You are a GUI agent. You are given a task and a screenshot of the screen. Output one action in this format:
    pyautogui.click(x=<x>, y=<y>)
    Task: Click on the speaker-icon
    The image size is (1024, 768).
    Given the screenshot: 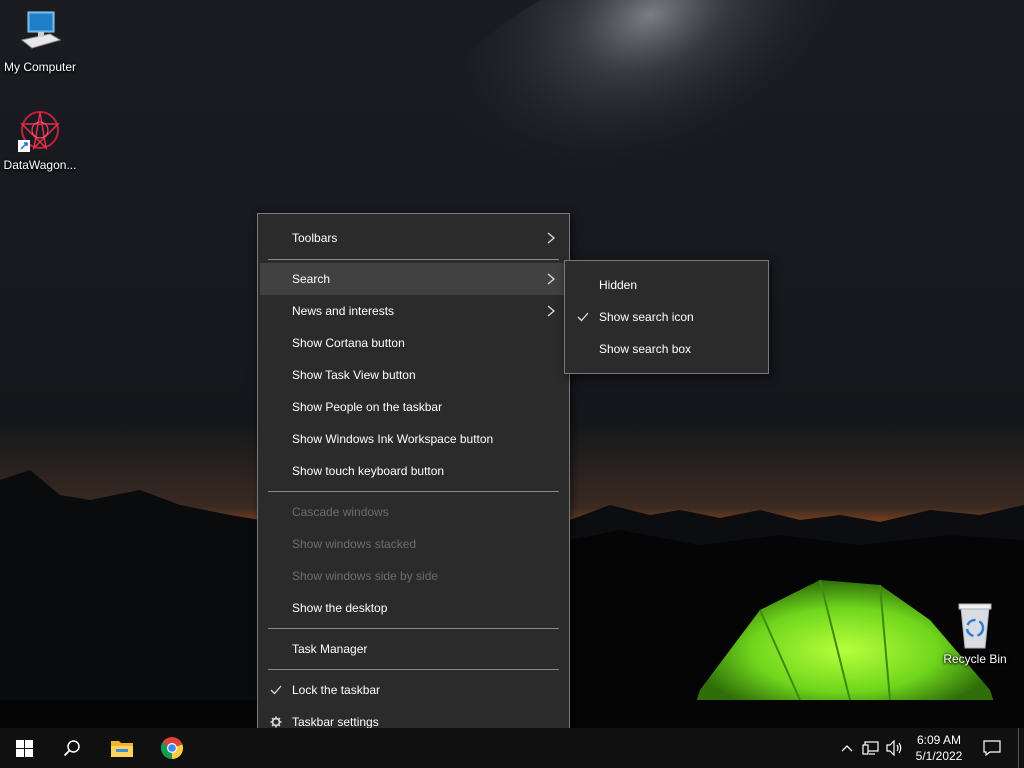 What is the action you would take?
    pyautogui.click(x=894, y=748)
    